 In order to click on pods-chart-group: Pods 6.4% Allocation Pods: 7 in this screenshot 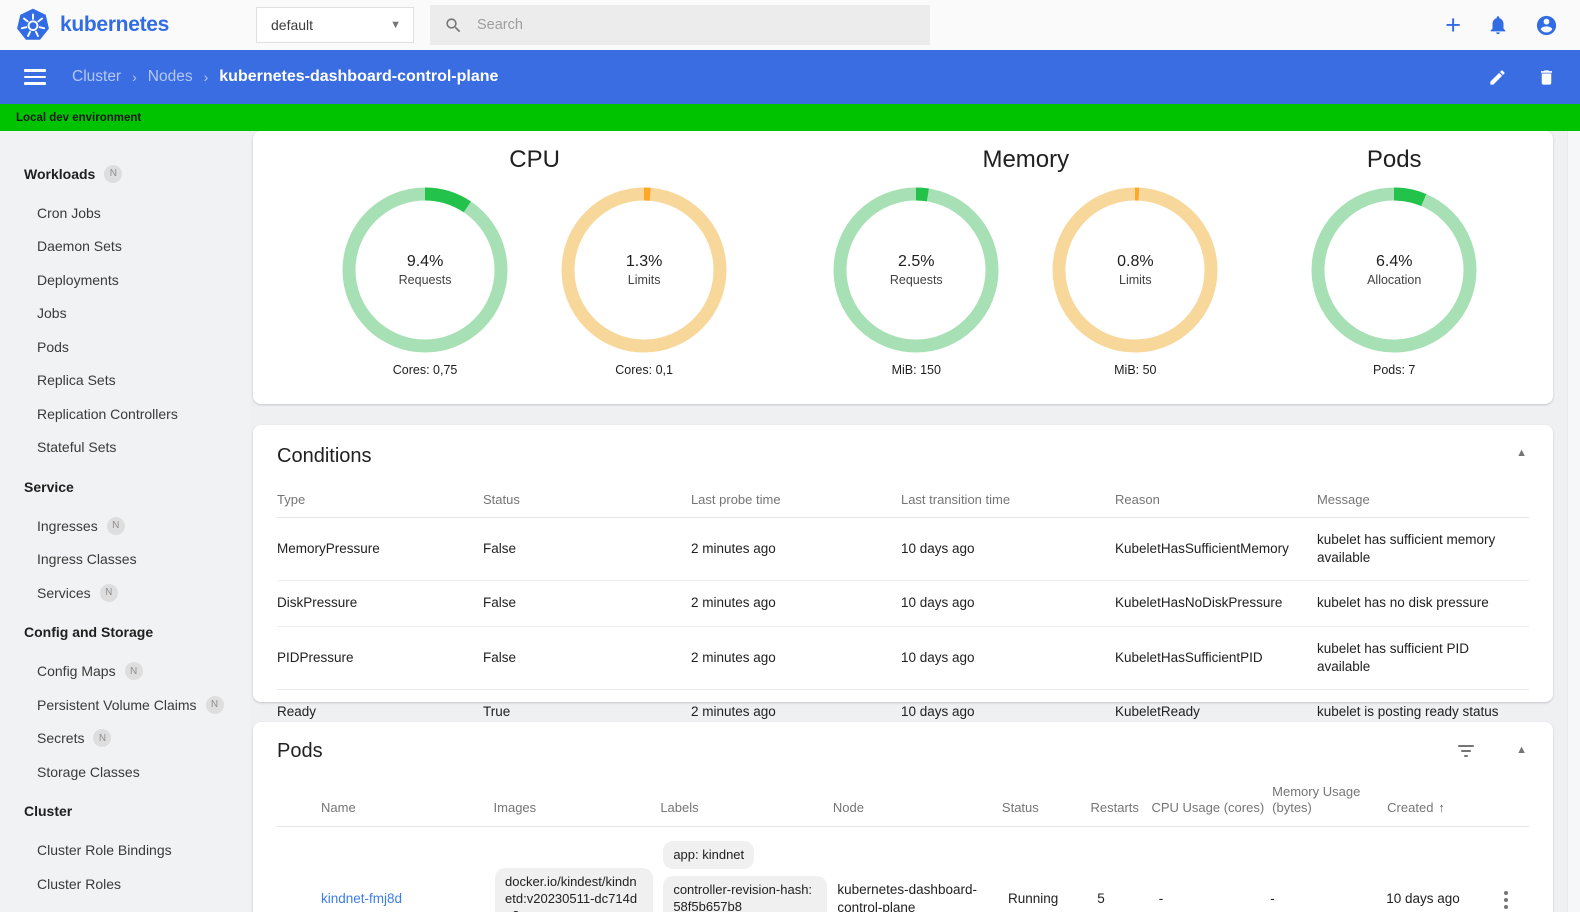, I will do `click(1394, 259)`.